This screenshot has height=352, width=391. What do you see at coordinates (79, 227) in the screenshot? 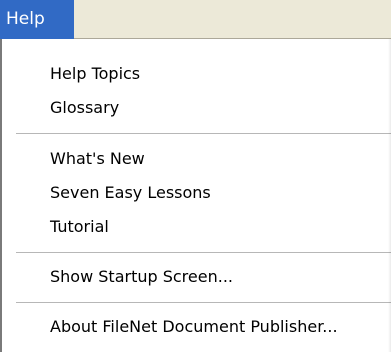
I see `menu-item-tutorial: Tutorial` at bounding box center [79, 227].